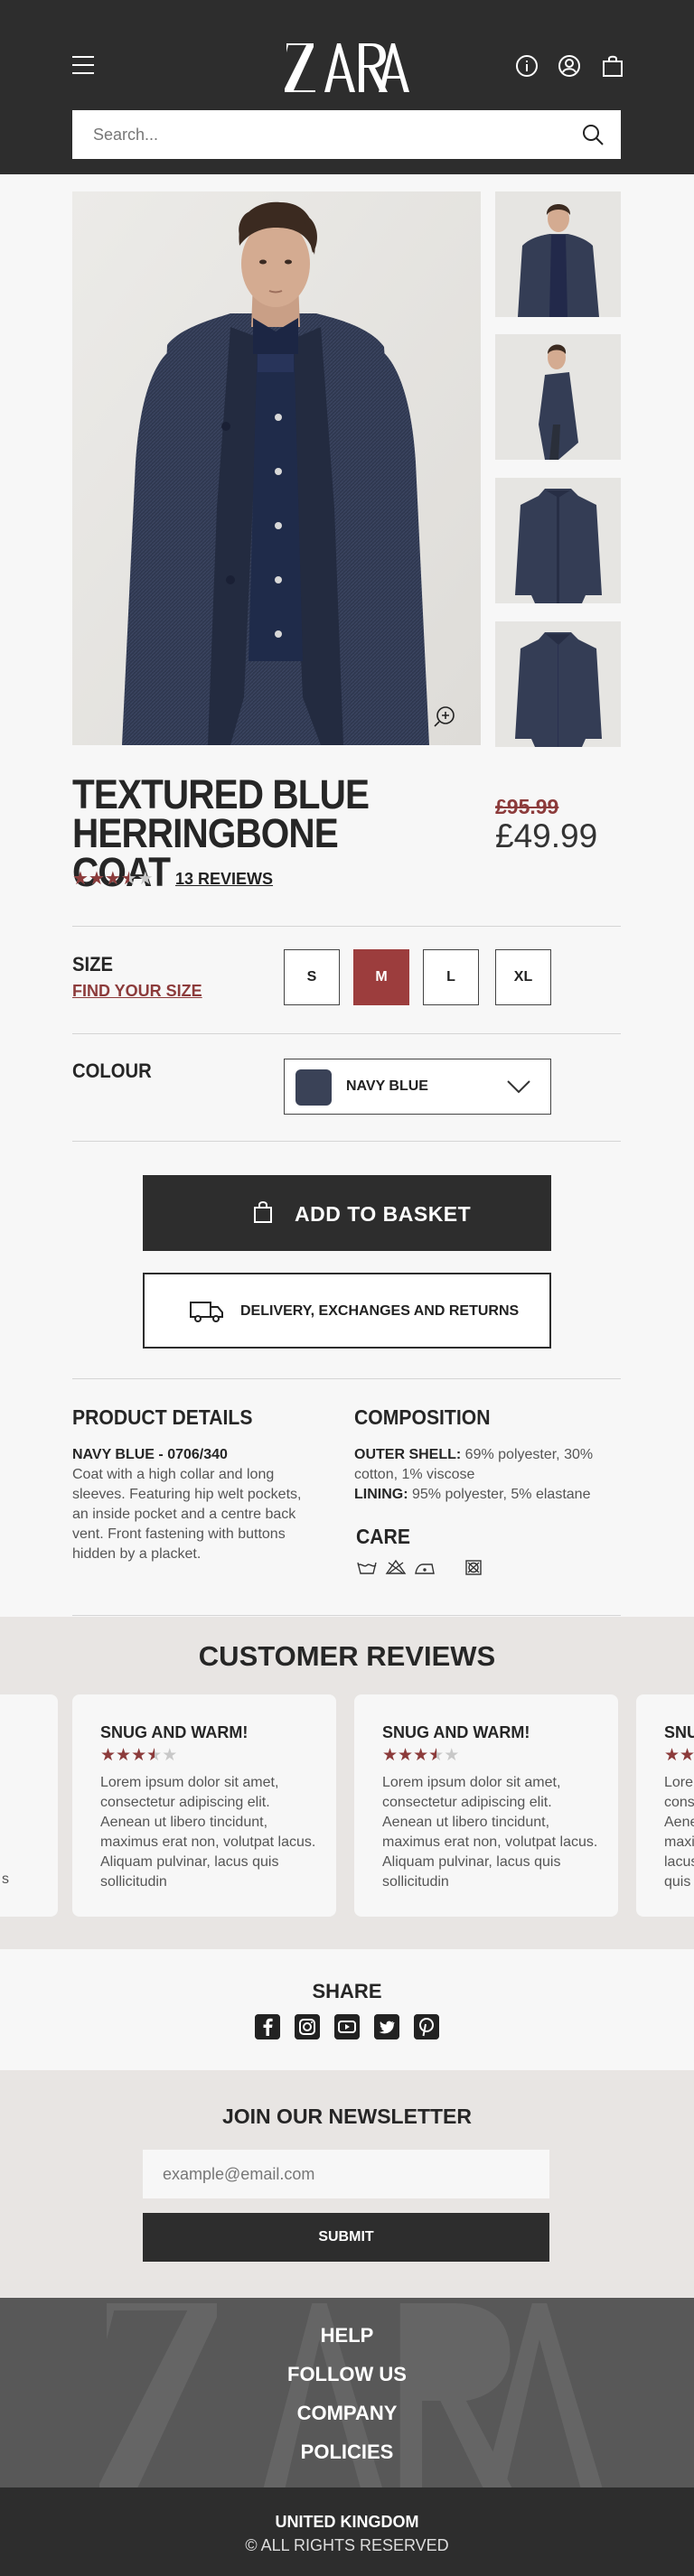 This screenshot has height=2576, width=694. I want to click on add-to-basket-button: ADD TO BASKET, so click(347, 1213).